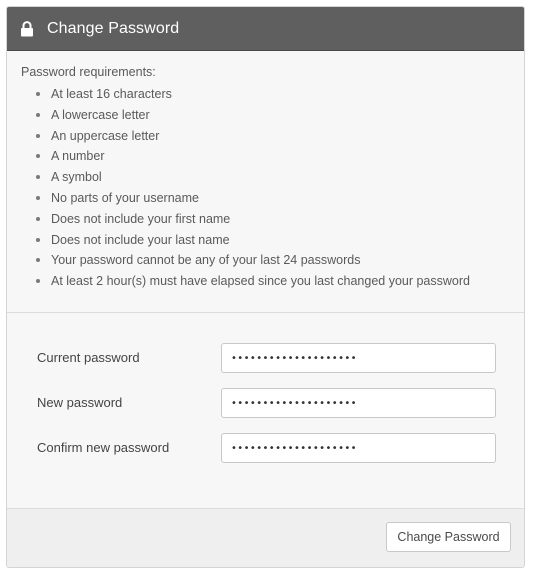  I want to click on confirm-password-row: Confirm new password, so click(266, 448).